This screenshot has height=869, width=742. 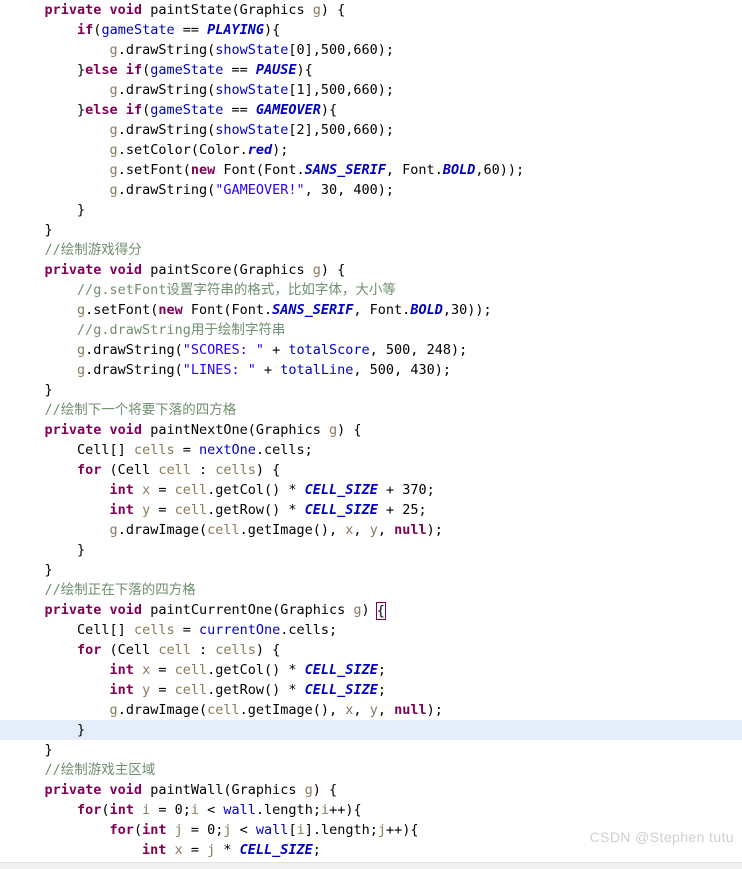 What do you see at coordinates (93, 250) in the screenshot?
I see `token-cmt: //绘制游戏得分` at bounding box center [93, 250].